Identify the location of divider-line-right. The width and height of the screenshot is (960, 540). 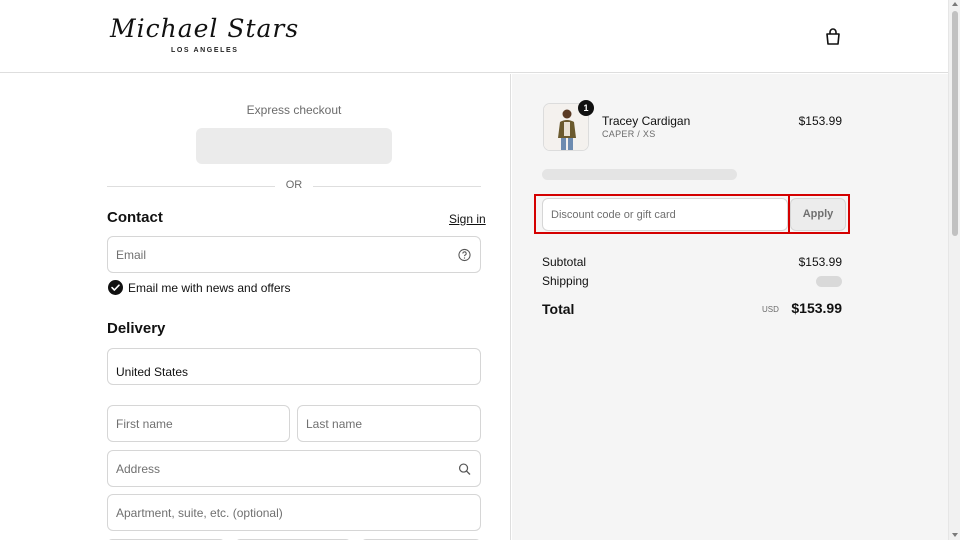
(397, 186).